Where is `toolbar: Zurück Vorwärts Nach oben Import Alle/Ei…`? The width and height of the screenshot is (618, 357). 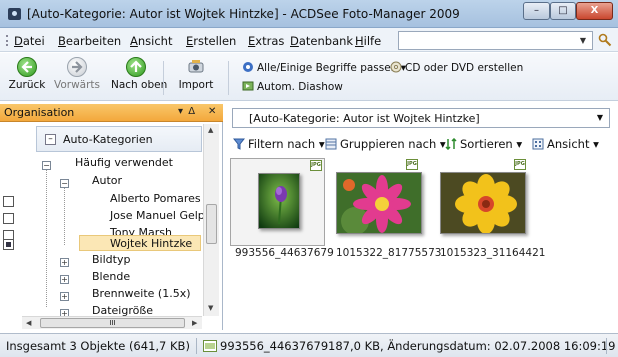 toolbar: Zurück Vorwärts Nach oben Import Alle/Ei… is located at coordinates (309, 77).